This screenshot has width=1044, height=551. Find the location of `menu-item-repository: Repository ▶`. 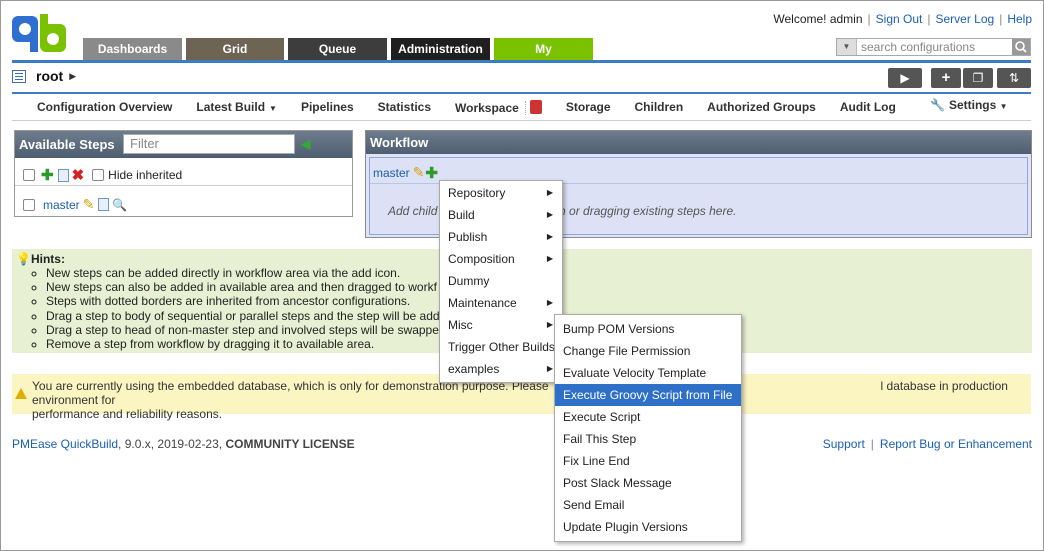

menu-item-repository: Repository ▶ is located at coordinates (501, 193).